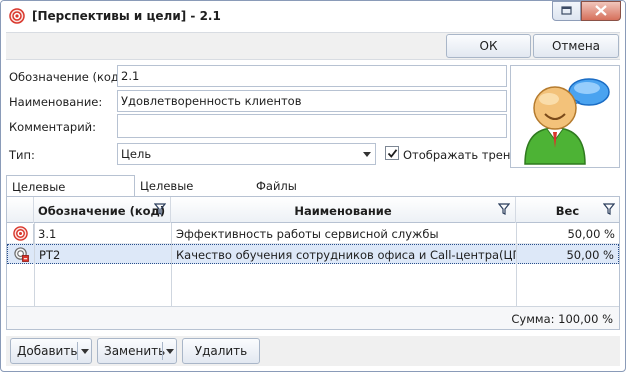  I want to click on grid-header-indicator, so click(20, 210).